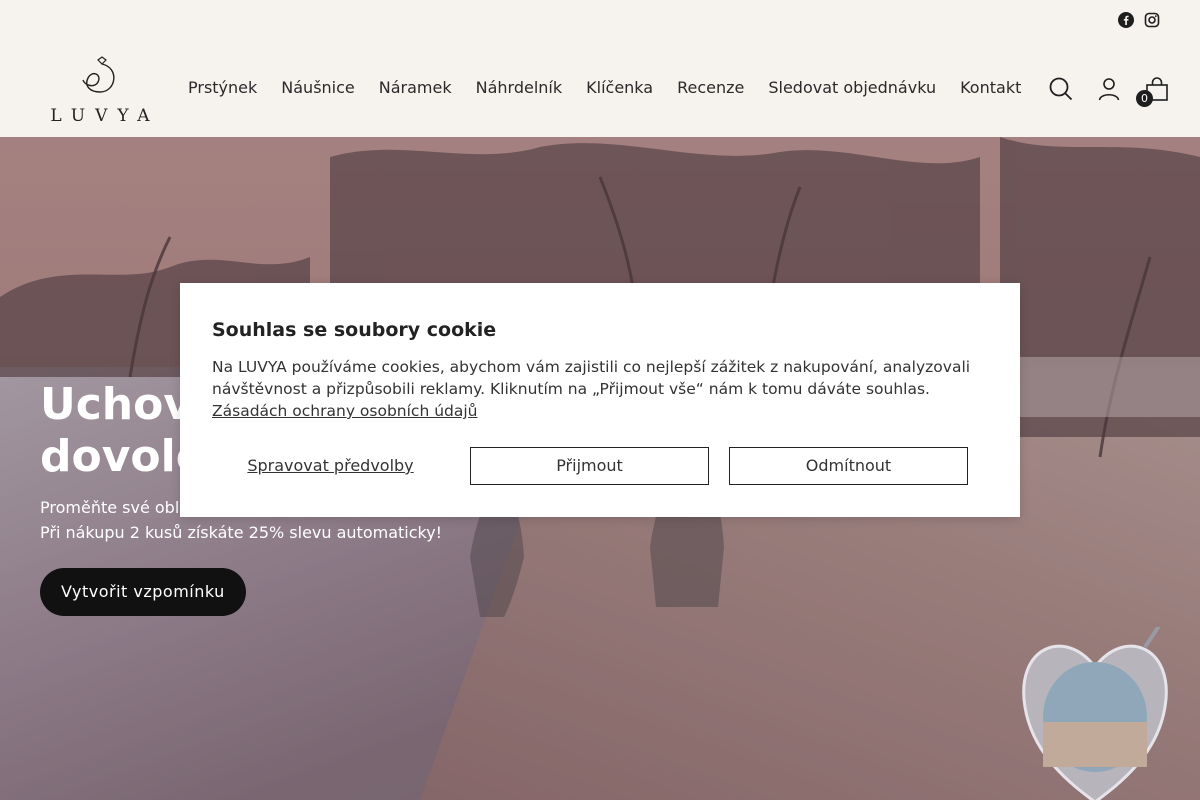 The width and height of the screenshot is (1200, 800). What do you see at coordinates (852, 87) in the screenshot?
I see `nav-item-sledovat-objednavku: Sledovat objednávku` at bounding box center [852, 87].